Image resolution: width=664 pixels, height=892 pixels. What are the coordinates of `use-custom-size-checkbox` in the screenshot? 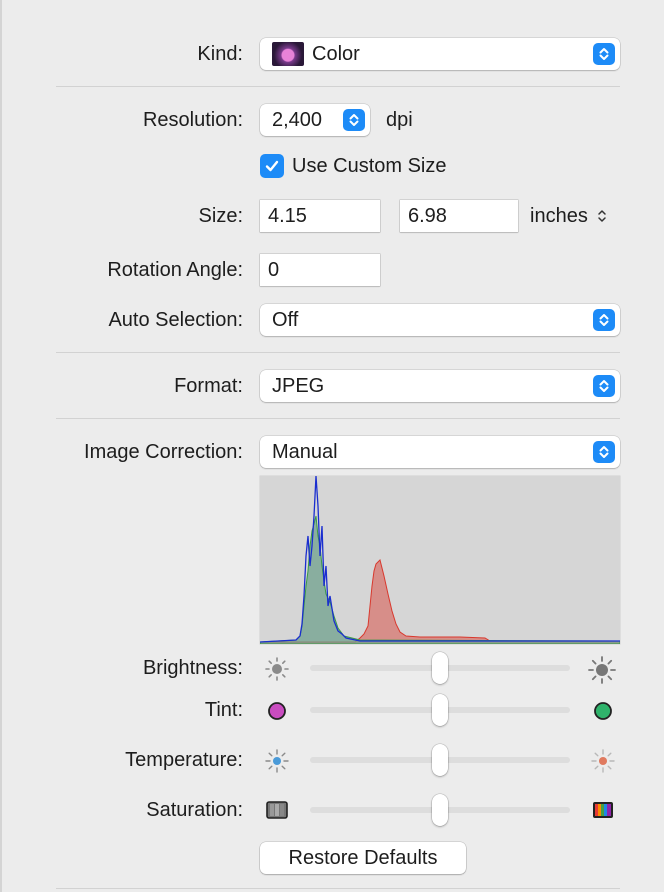 It's located at (272, 166).